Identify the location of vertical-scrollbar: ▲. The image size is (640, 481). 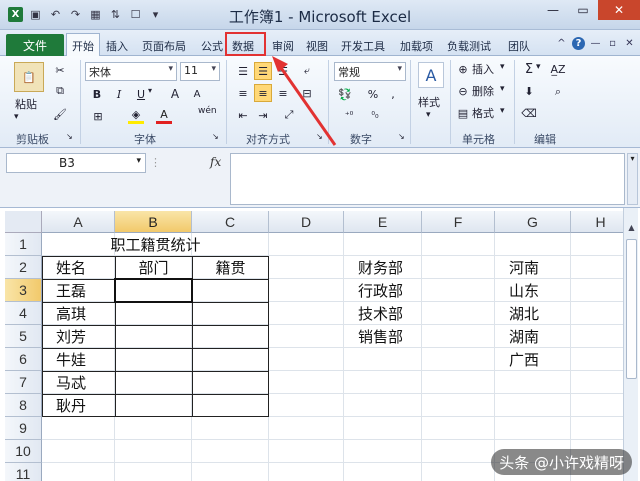
(630, 344).